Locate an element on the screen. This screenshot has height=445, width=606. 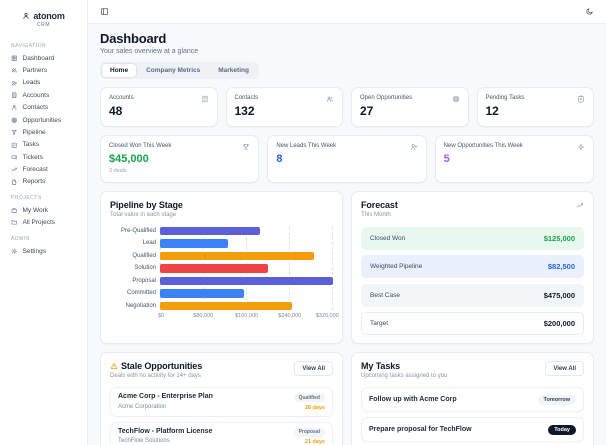
dashboard-icon is located at coordinates (14, 58).